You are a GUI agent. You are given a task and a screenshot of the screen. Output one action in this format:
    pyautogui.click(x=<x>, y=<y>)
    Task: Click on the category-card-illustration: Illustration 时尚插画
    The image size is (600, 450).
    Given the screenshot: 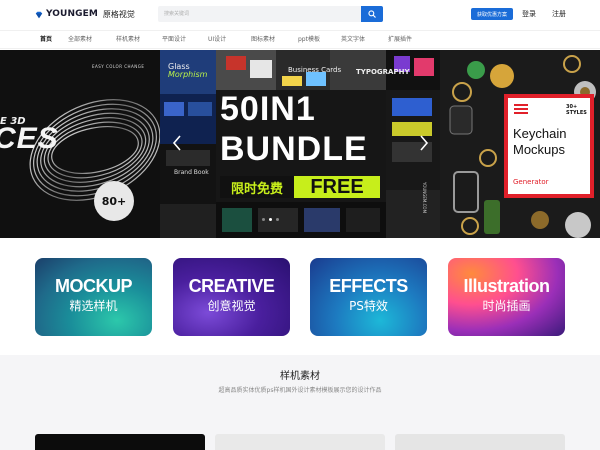 What is the action you would take?
    pyautogui.click(x=506, y=297)
    